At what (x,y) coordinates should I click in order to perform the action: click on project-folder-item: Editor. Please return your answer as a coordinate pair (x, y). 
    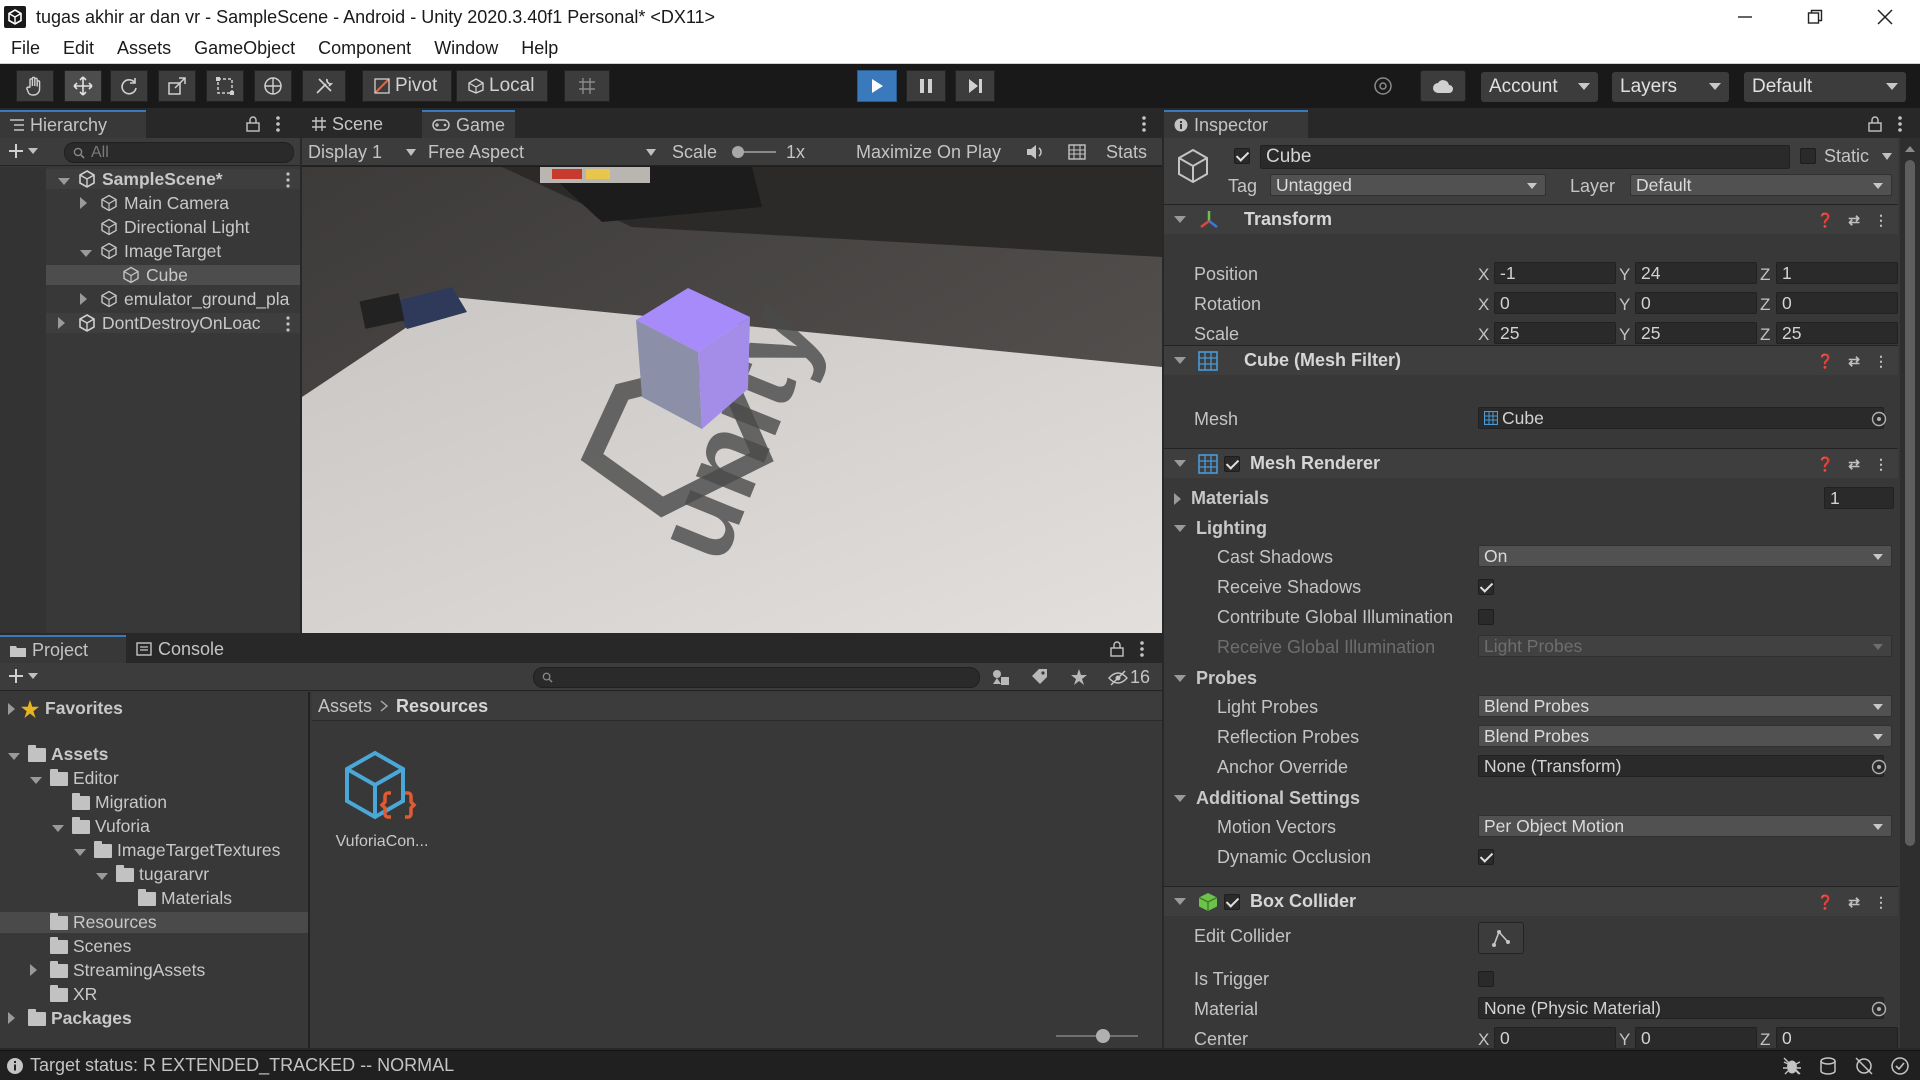
    Looking at the image, I should click on (154, 778).